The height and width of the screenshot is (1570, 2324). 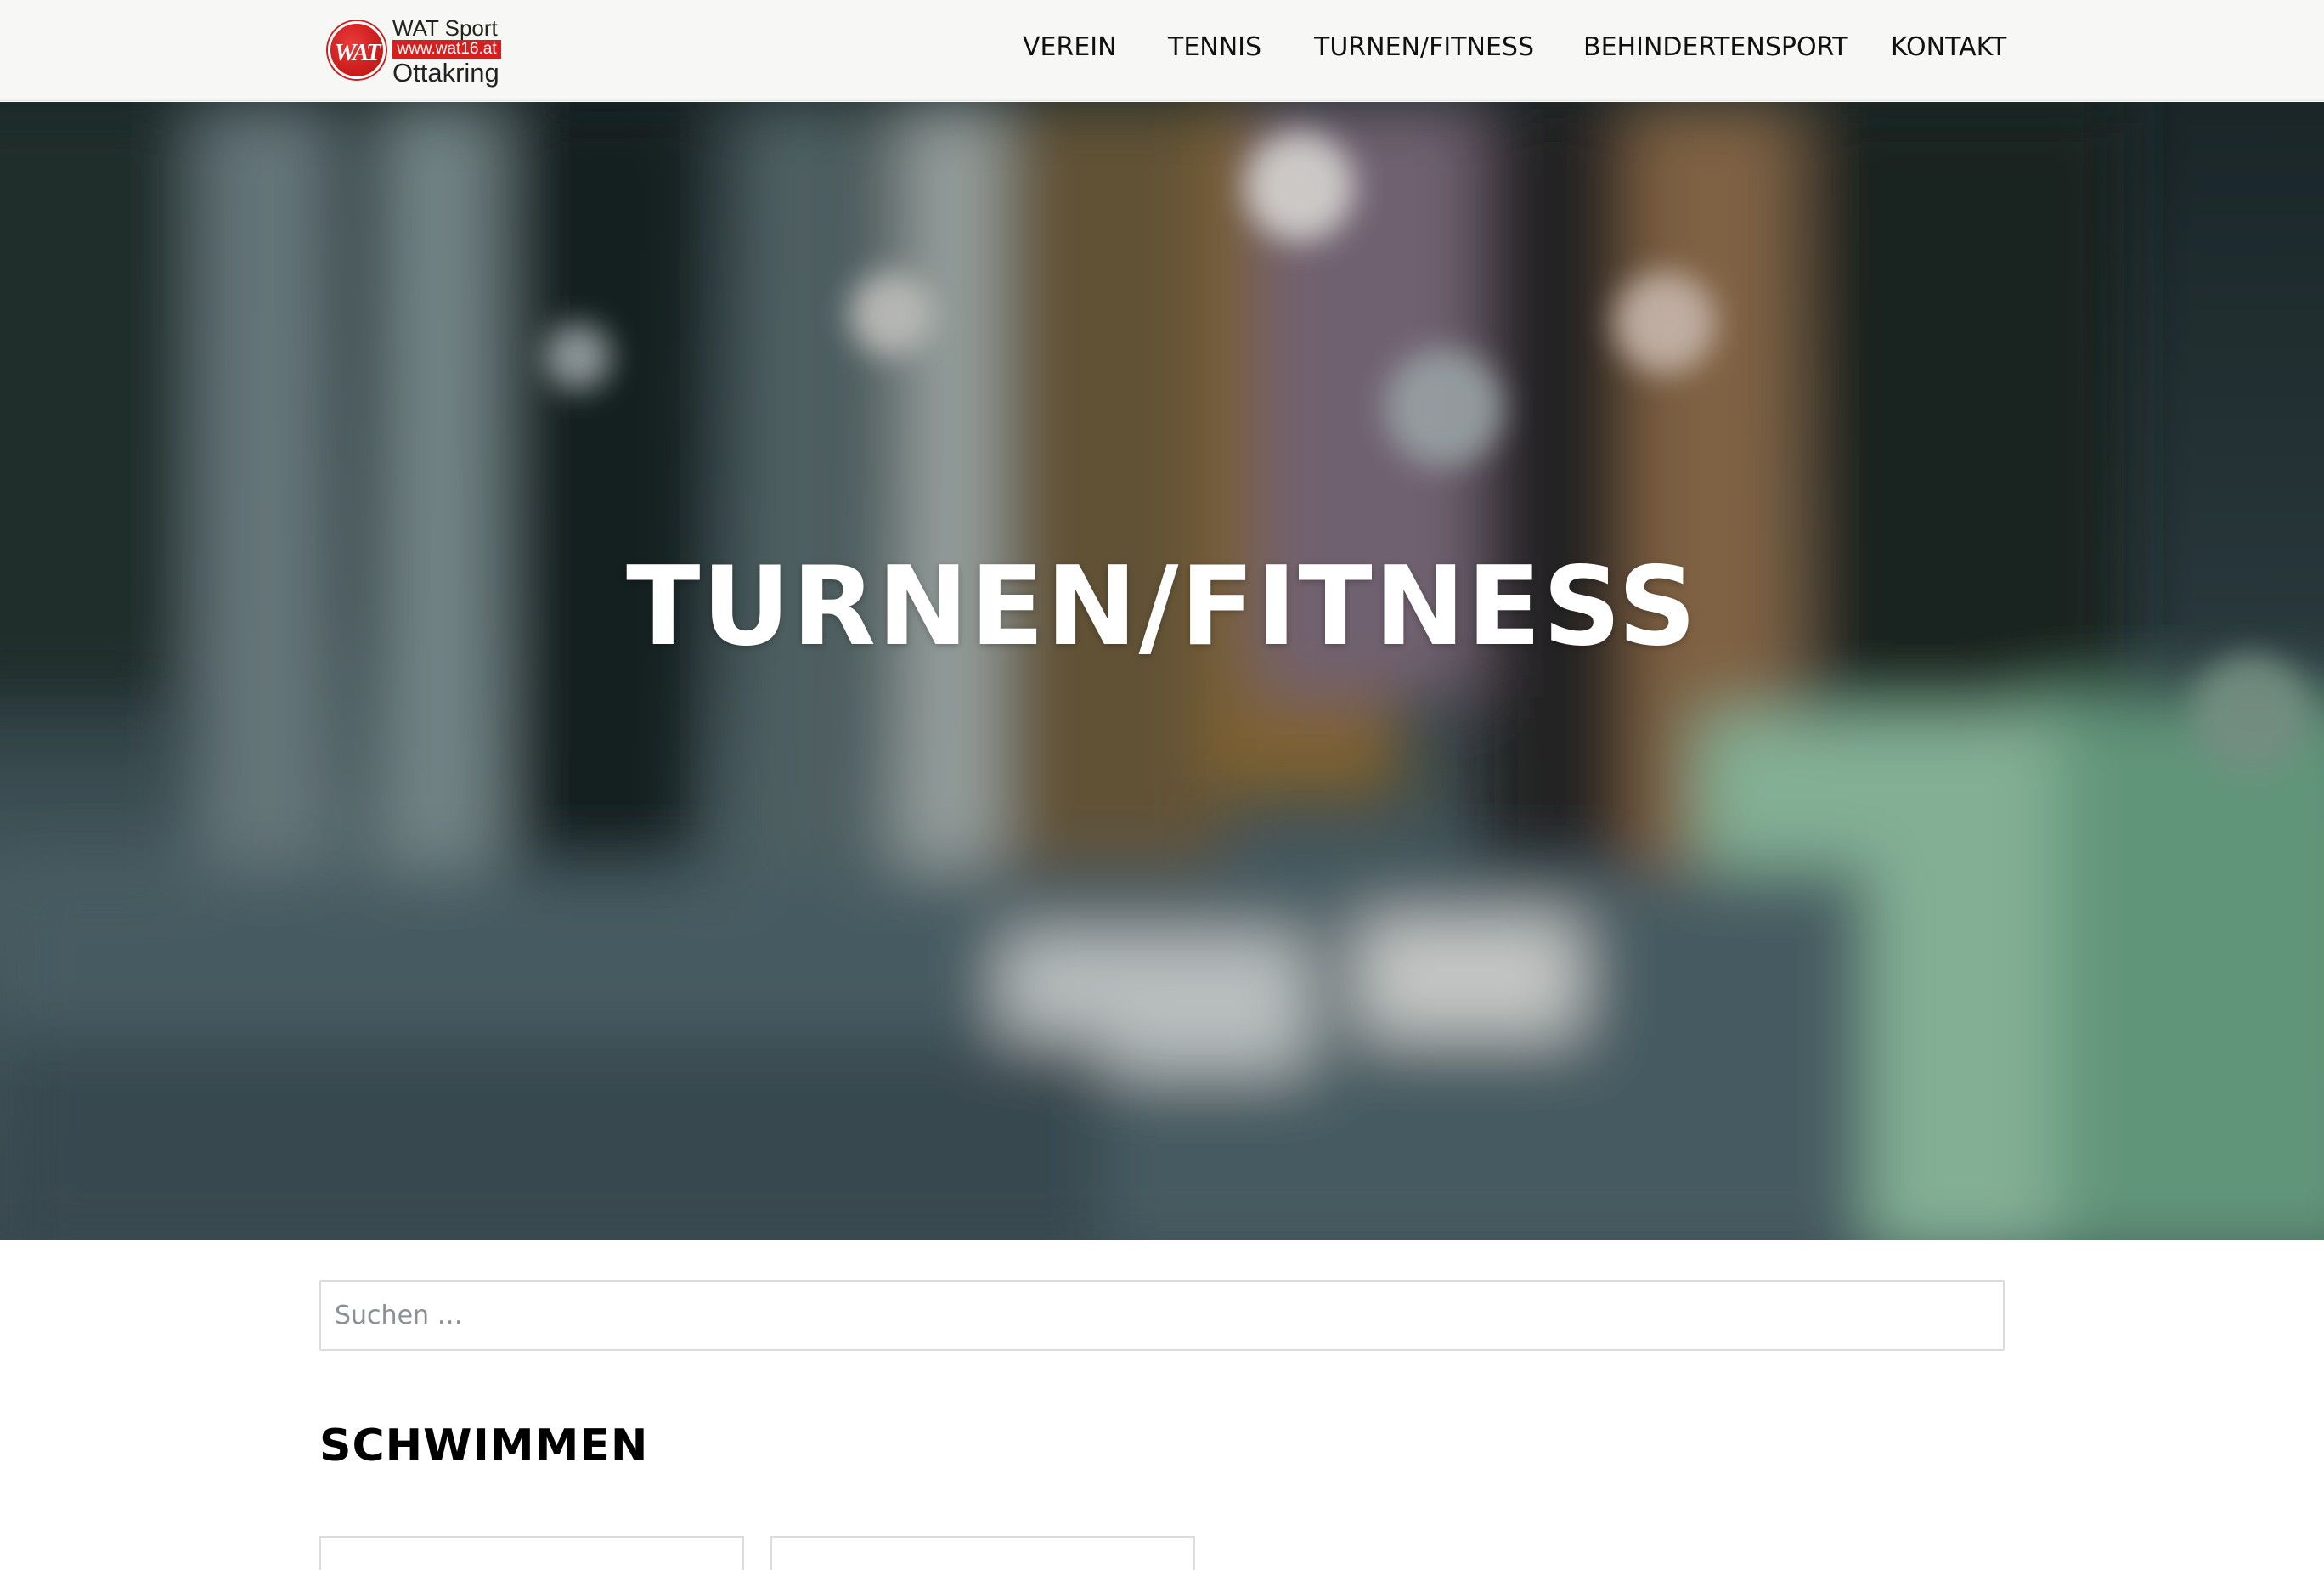 I want to click on search-input, so click(x=1162, y=1315).